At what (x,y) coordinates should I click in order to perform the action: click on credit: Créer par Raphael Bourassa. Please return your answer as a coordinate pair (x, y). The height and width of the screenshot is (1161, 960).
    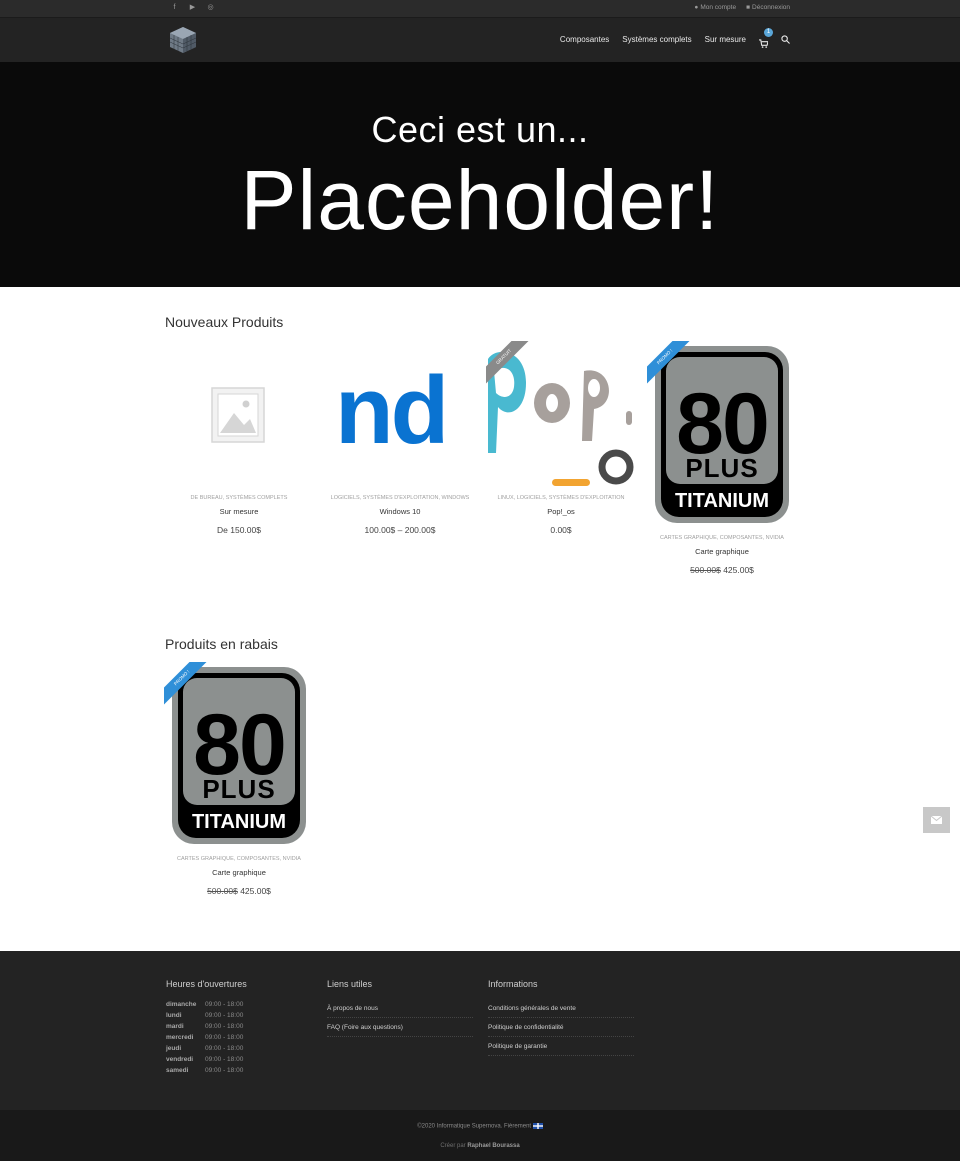
    Looking at the image, I should click on (480, 1146).